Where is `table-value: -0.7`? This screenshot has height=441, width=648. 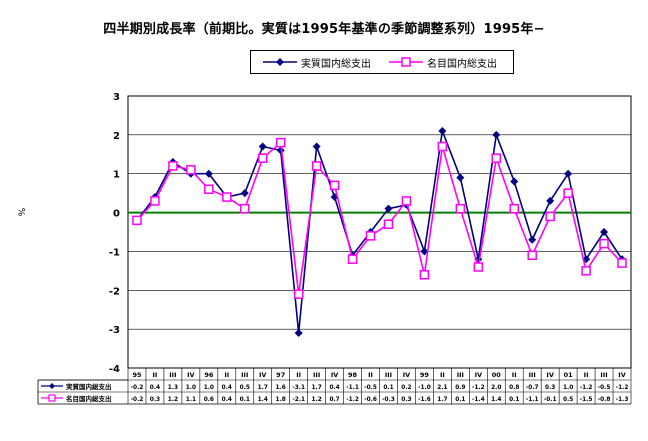 table-value: -0.7 is located at coordinates (532, 388).